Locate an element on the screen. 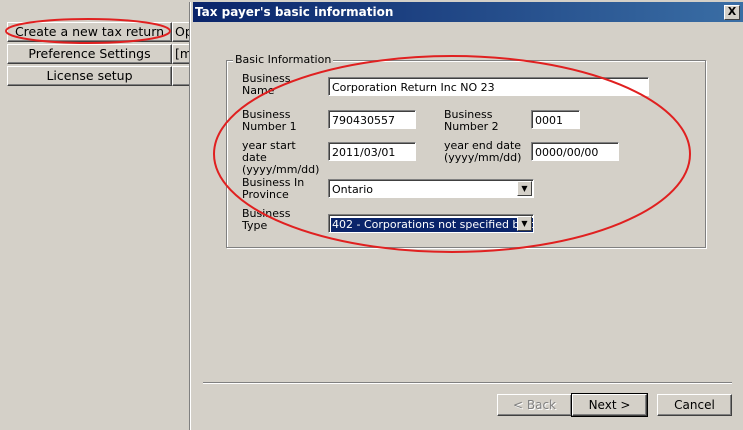 The height and width of the screenshot is (430, 743). license-setup-button: License setup is located at coordinates (89, 76).